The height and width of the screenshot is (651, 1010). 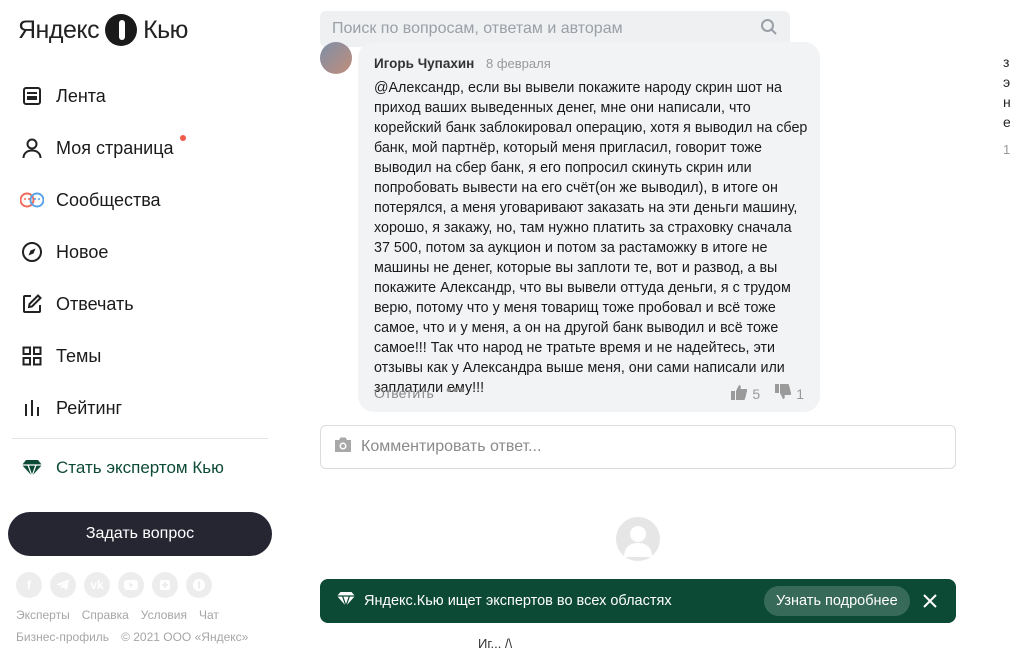 I want to click on thumbs-down-icon, so click(x=783, y=393).